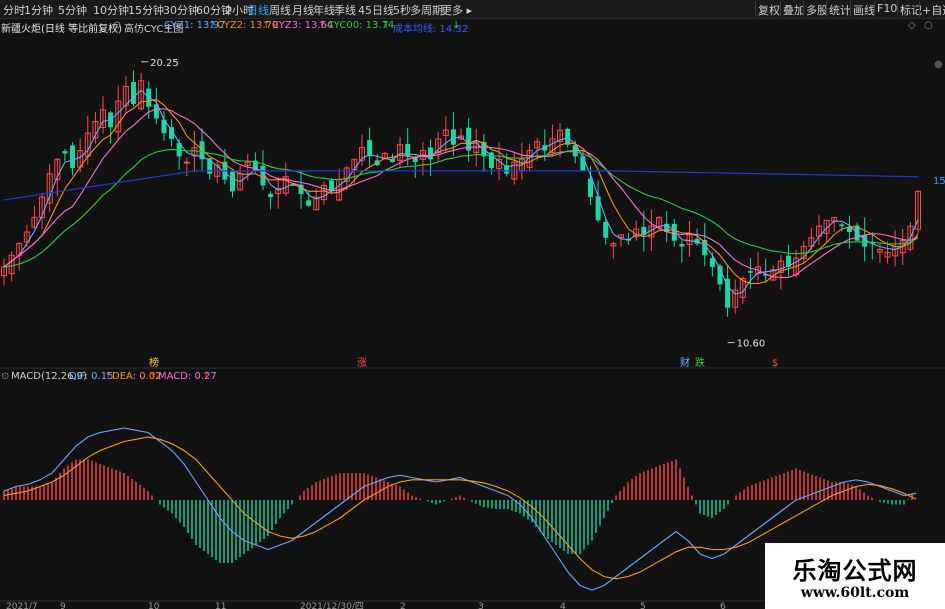  I want to click on toolbar-0: 复权, so click(769, 10).